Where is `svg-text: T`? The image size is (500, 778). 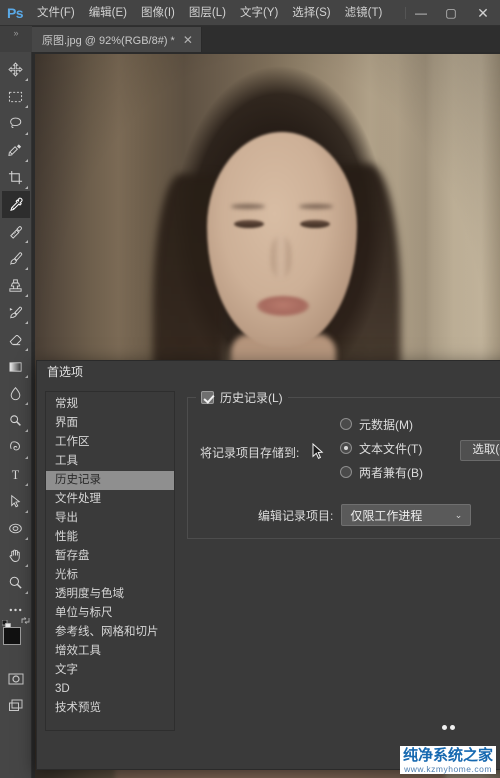 svg-text: T is located at coordinates (16, 475).